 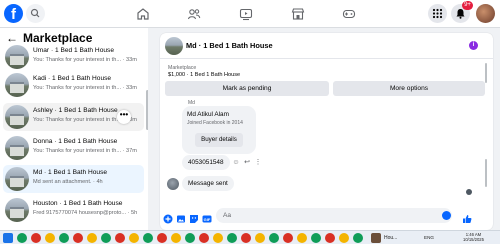 I want to click on conversation-more-button: •••, so click(x=124, y=117).